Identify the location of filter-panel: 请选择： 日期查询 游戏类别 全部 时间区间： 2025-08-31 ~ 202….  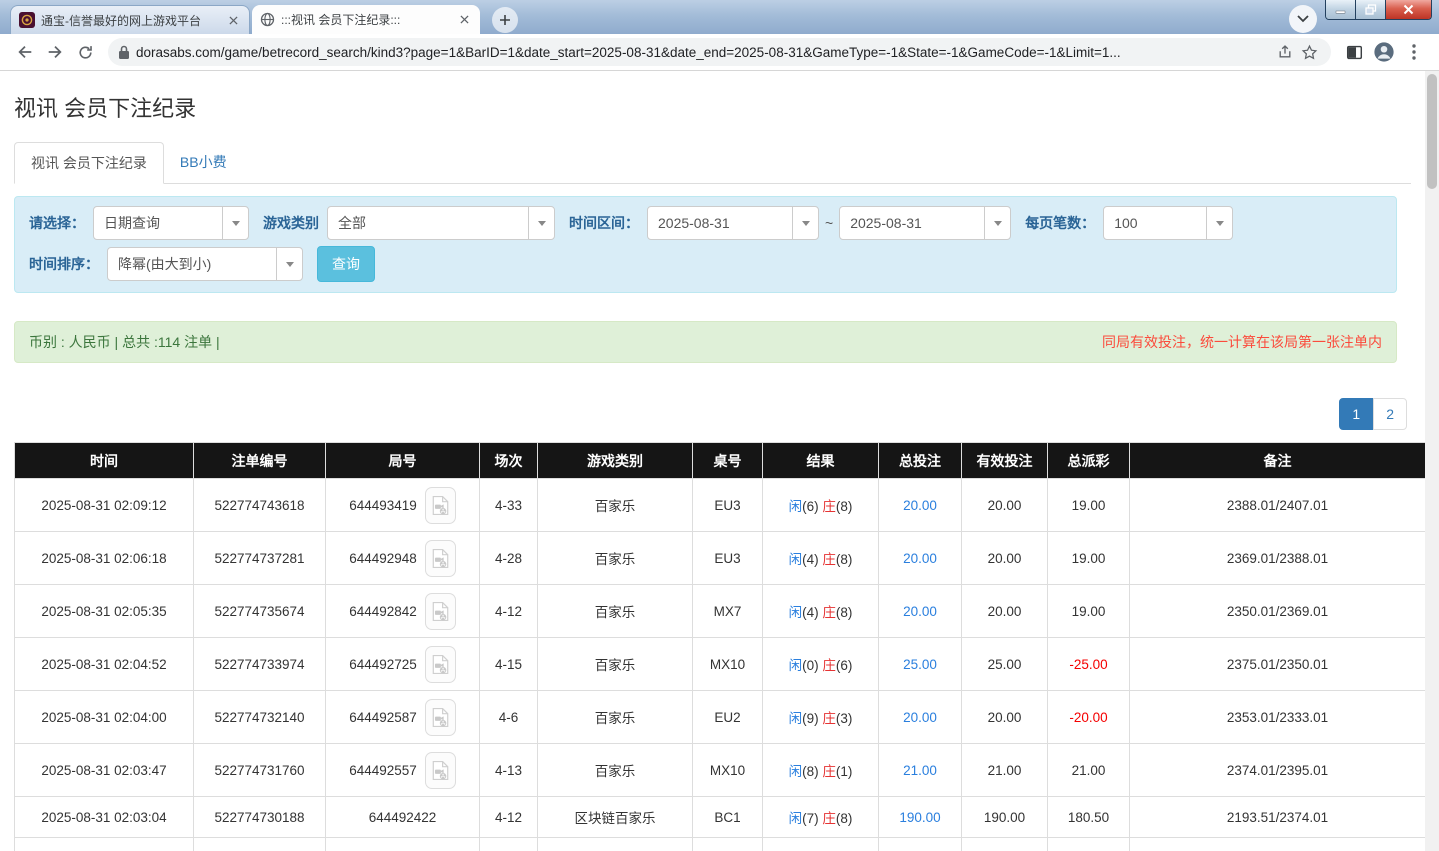
(705, 244).